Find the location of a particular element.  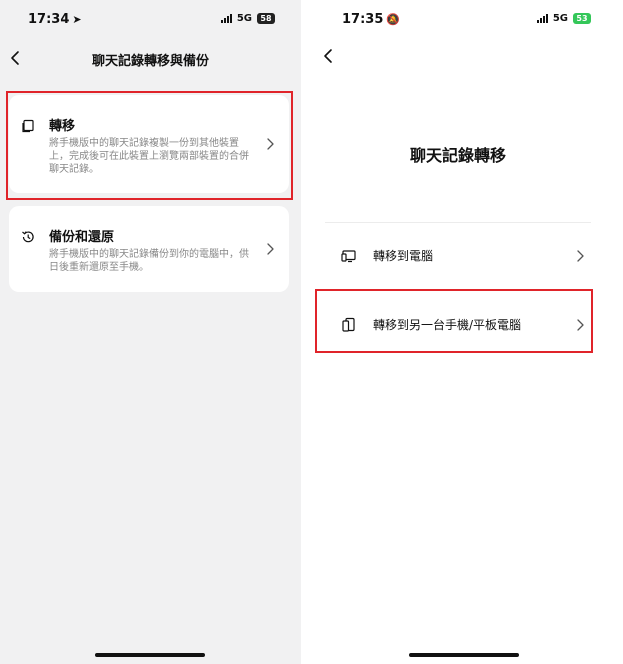

status-time-text: 17:34 is located at coordinates (49, 19).